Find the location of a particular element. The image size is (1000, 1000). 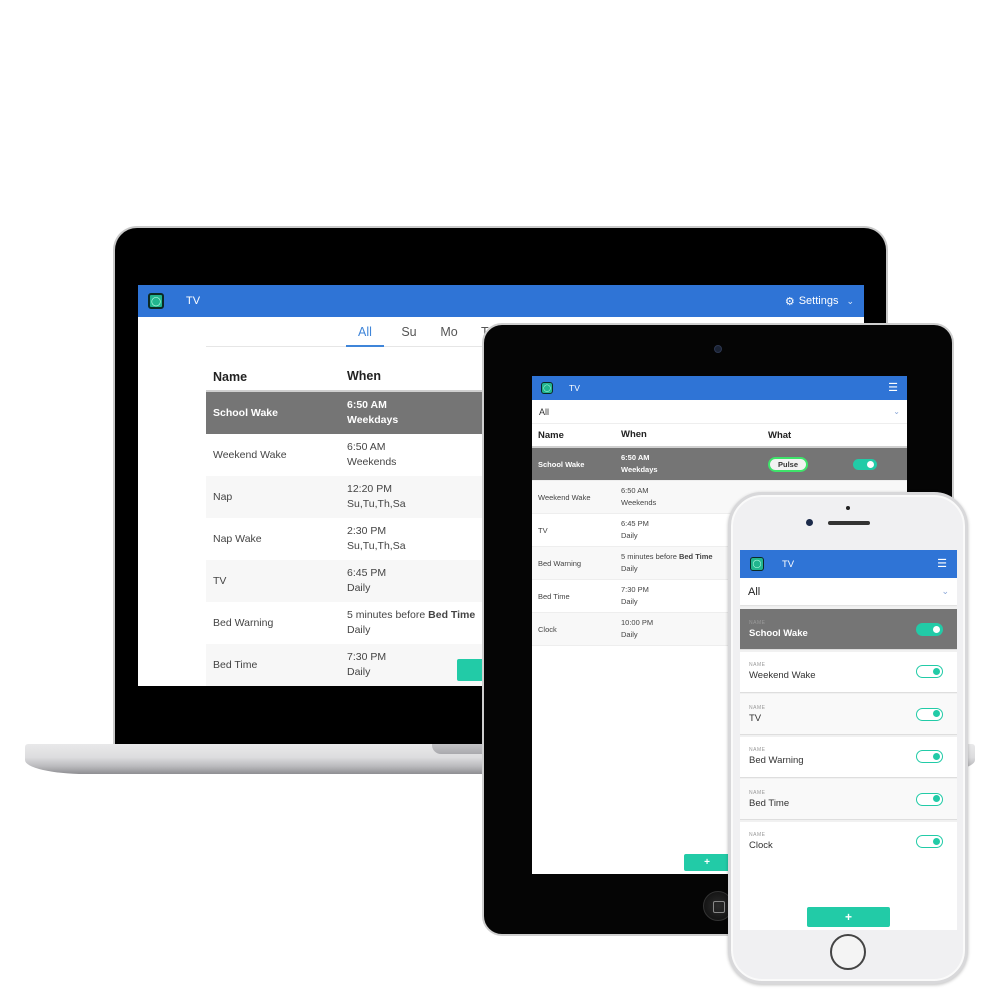

table-header: Name When What is located at coordinates (719, 436).